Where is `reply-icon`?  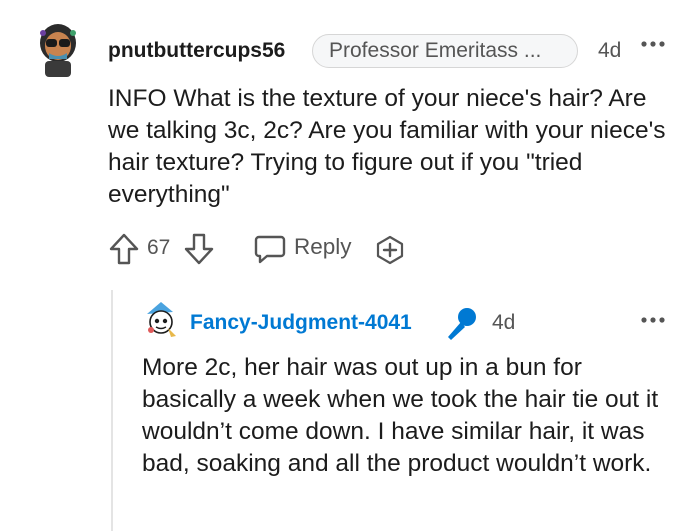 reply-icon is located at coordinates (270, 249).